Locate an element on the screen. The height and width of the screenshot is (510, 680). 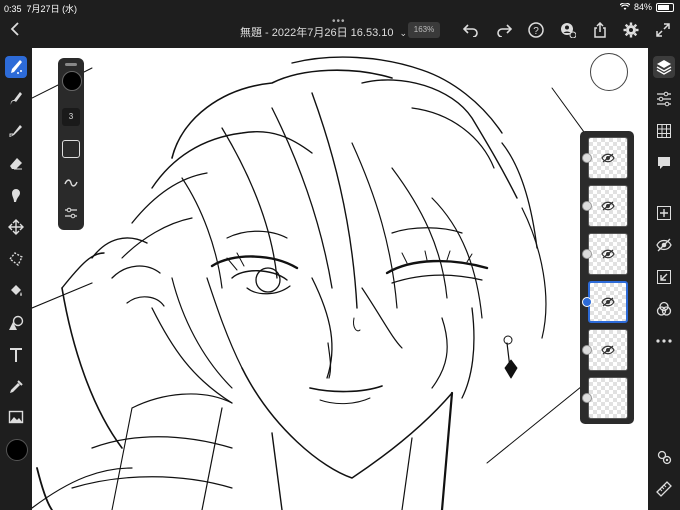
add-layer-icon is located at coordinates (664, 213).